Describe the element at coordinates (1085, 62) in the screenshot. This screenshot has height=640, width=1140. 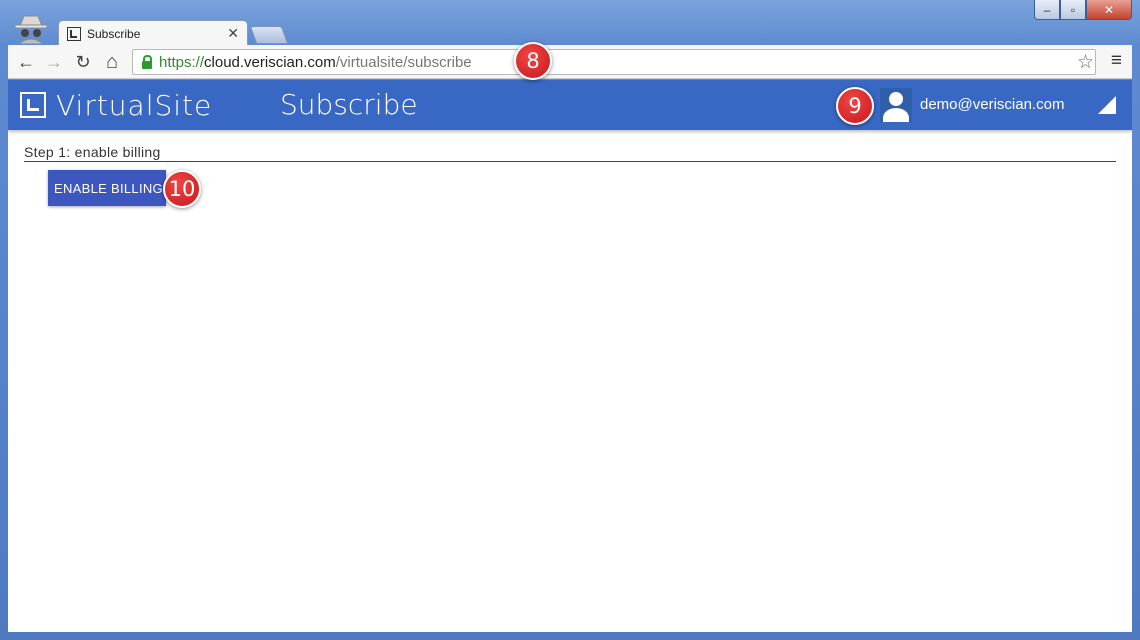
I see `bookmark-star-icon: ☆` at that location.